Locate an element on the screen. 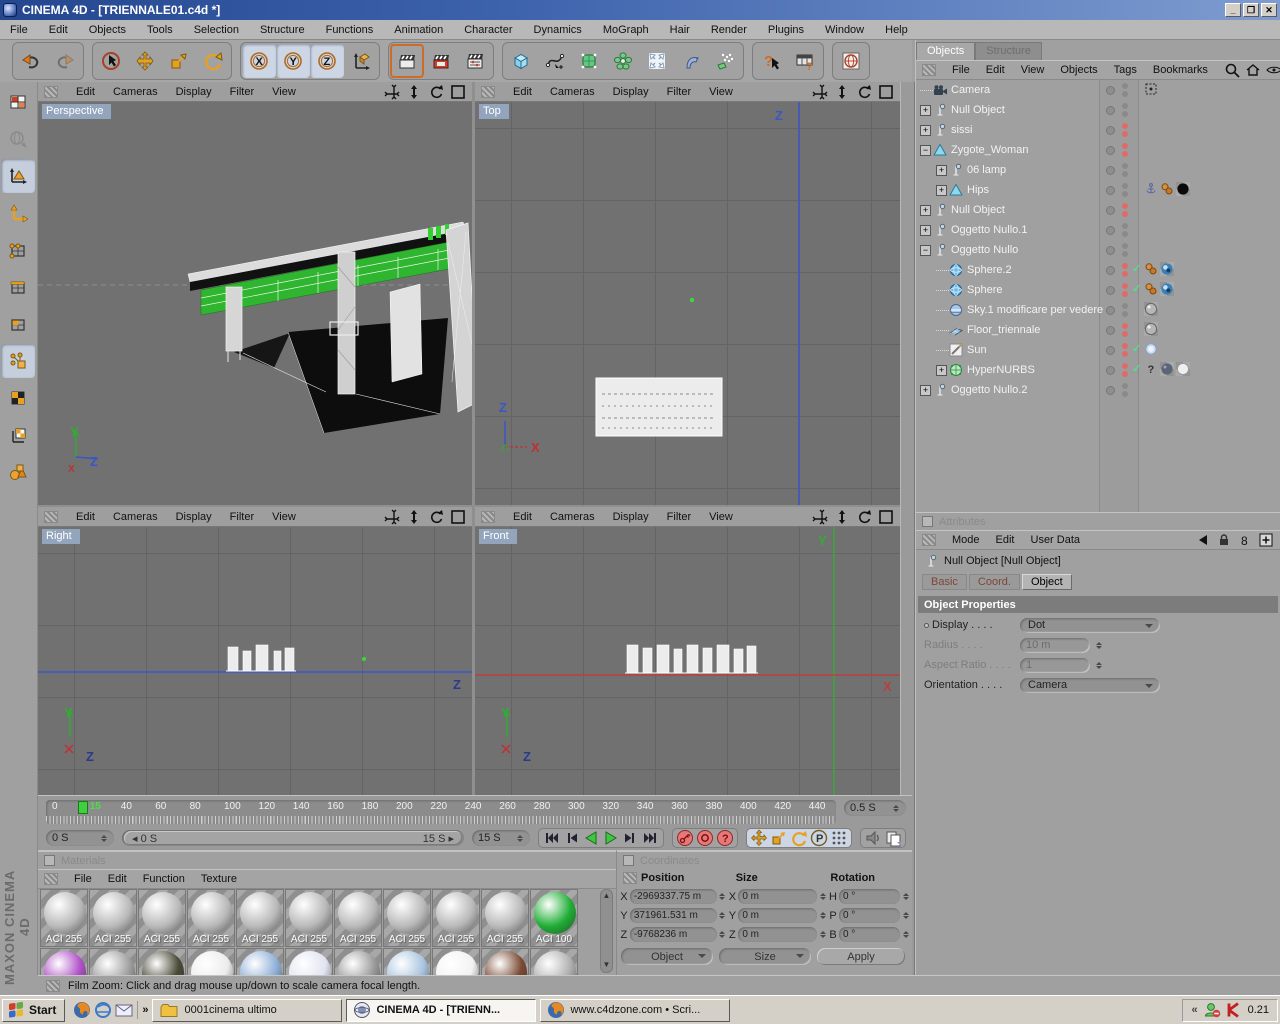 The image size is (1280, 1024). animation-mode-button is located at coordinates (18, 361).